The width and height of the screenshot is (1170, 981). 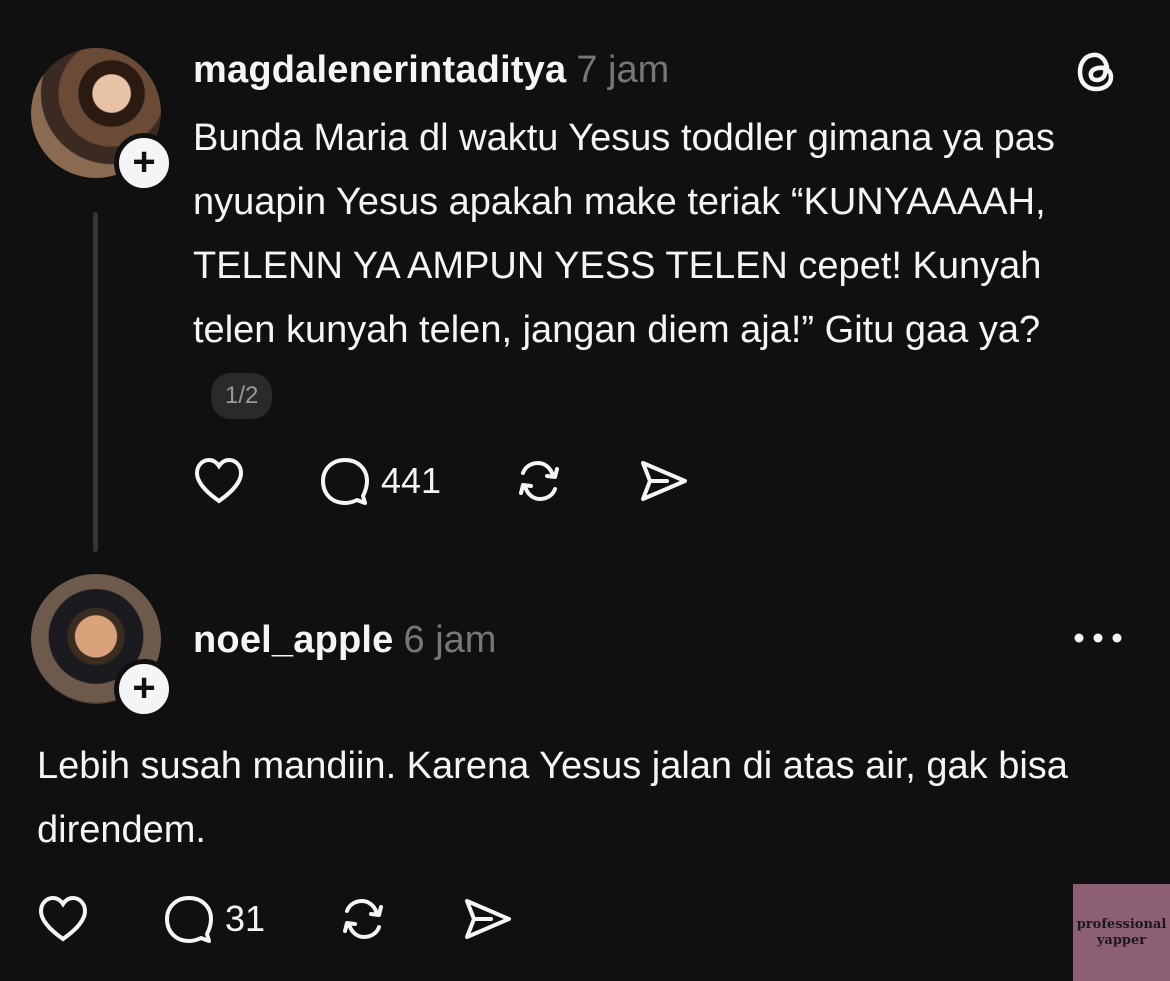 What do you see at coordinates (214, 919) in the screenshot?
I see `comment-button: 31` at bounding box center [214, 919].